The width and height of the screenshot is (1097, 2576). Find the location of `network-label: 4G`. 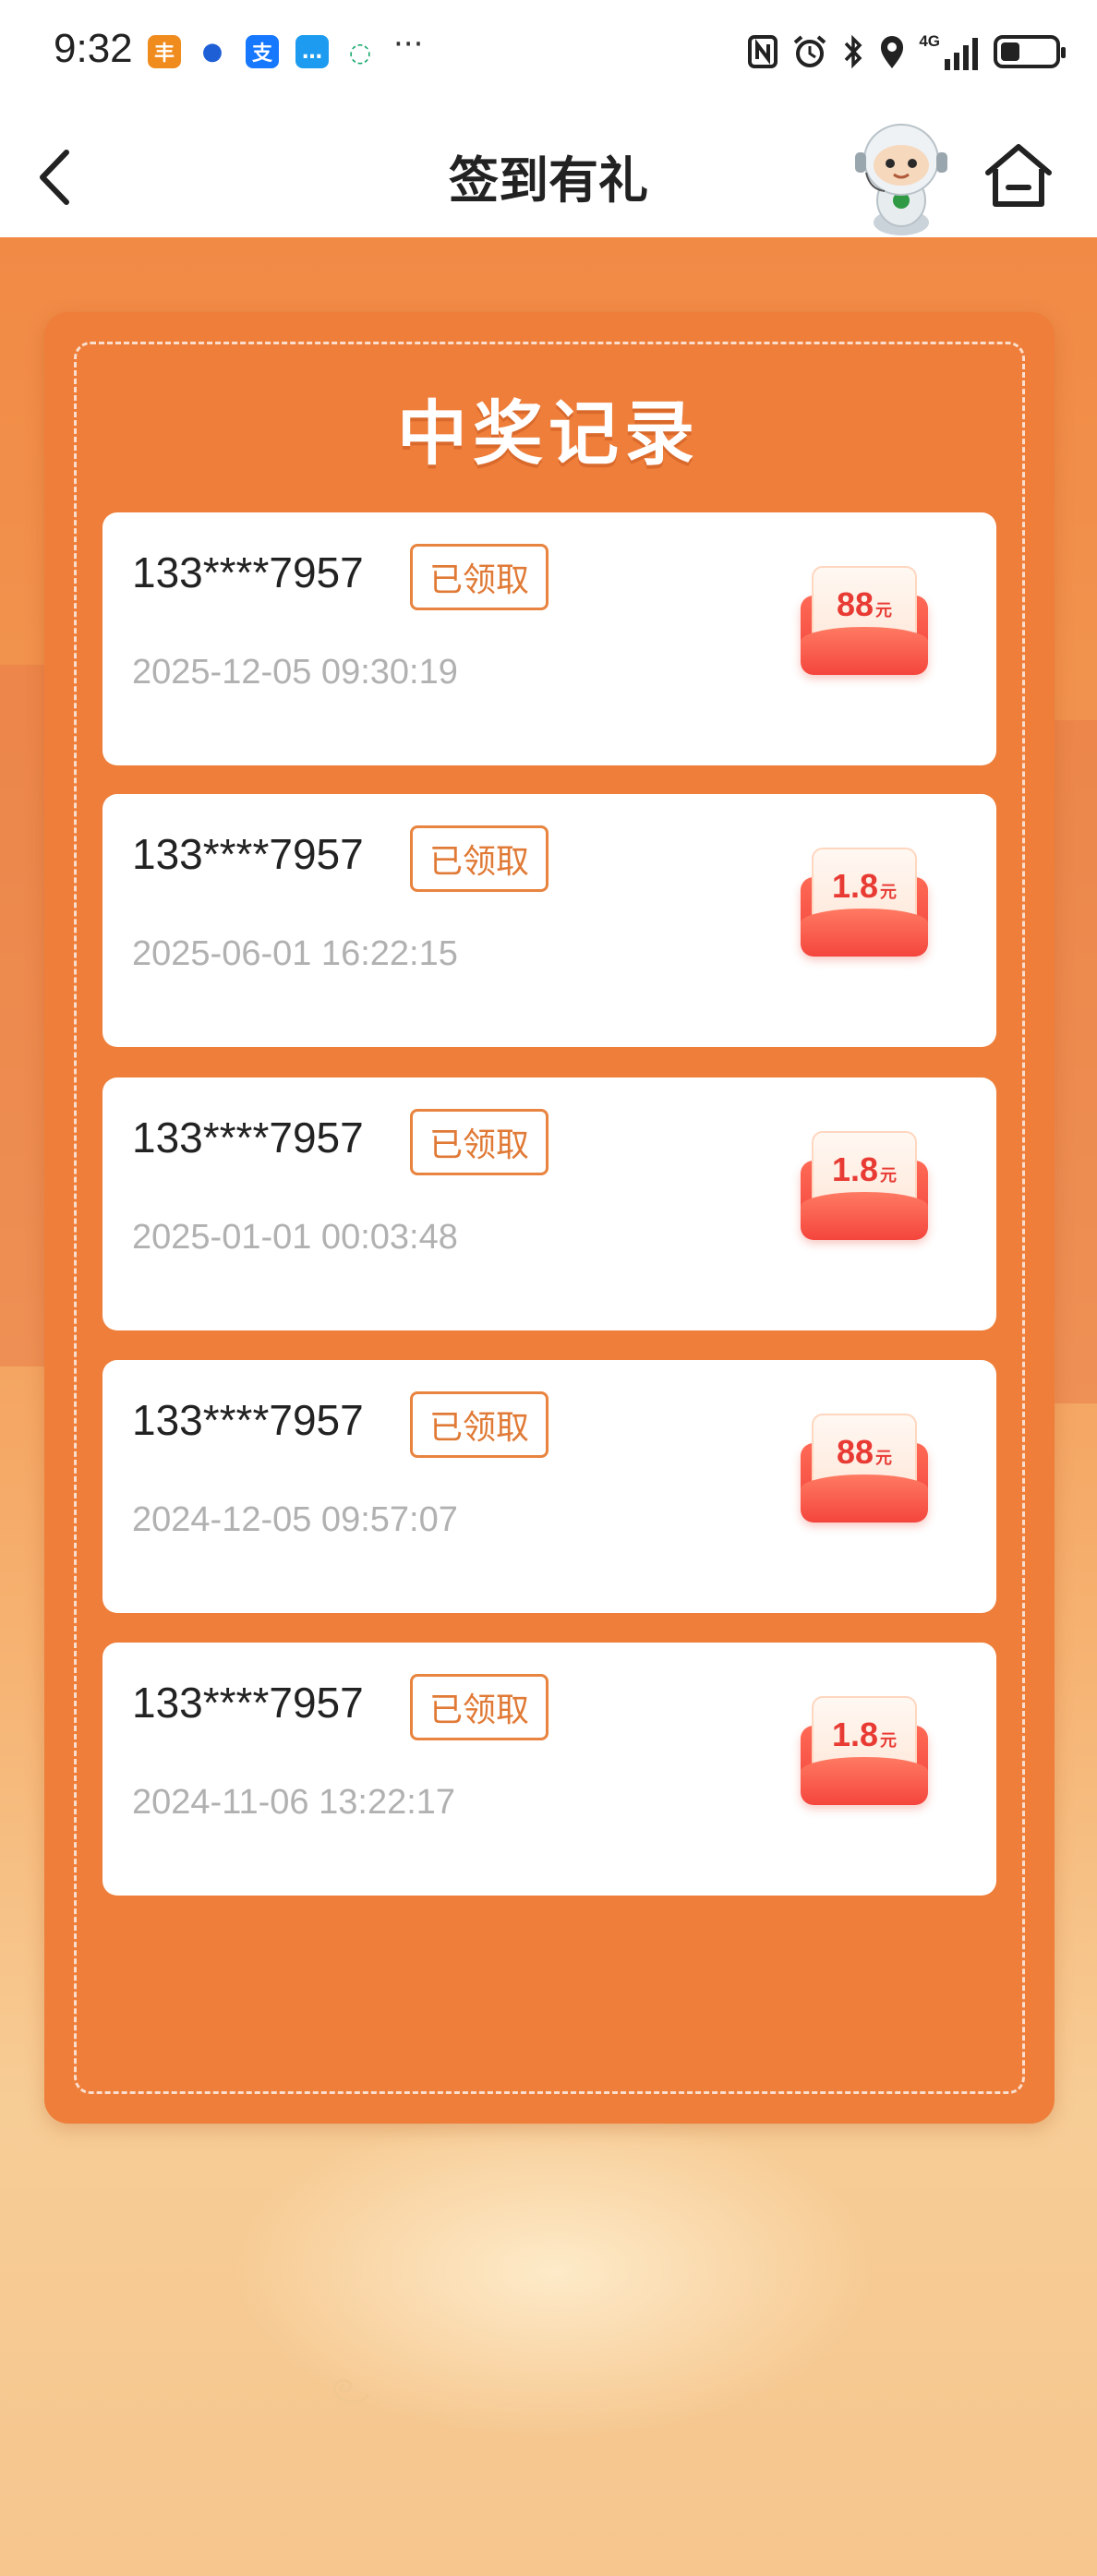

network-label: 4G is located at coordinates (929, 41).